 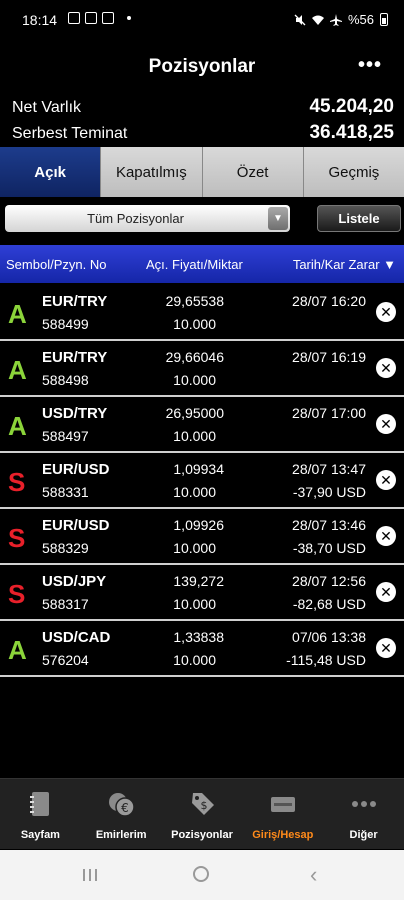 What do you see at coordinates (194, 301) in the screenshot?
I see `open-price: 29,65538` at bounding box center [194, 301].